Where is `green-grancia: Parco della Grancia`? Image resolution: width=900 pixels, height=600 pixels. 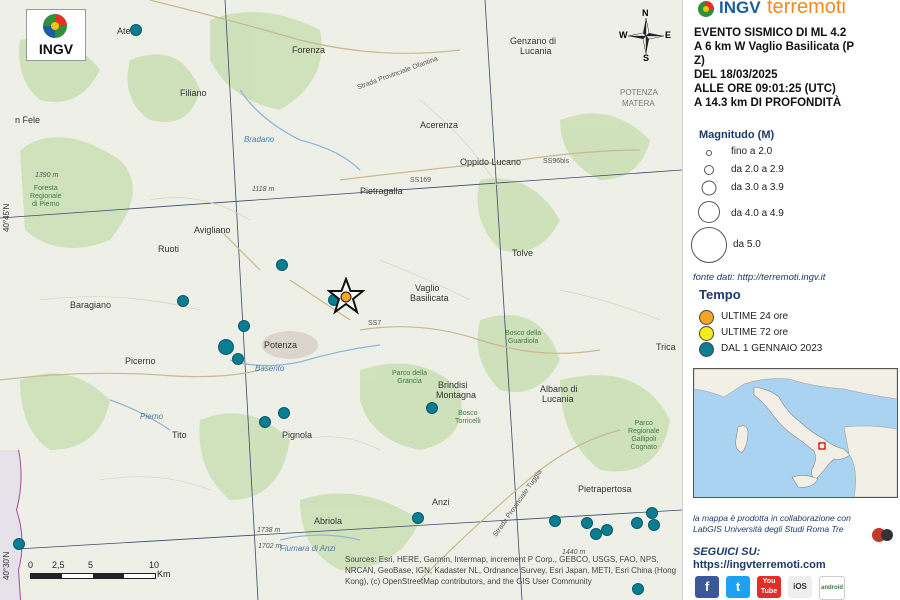 green-grancia: Parco della Grancia is located at coordinates (410, 377).